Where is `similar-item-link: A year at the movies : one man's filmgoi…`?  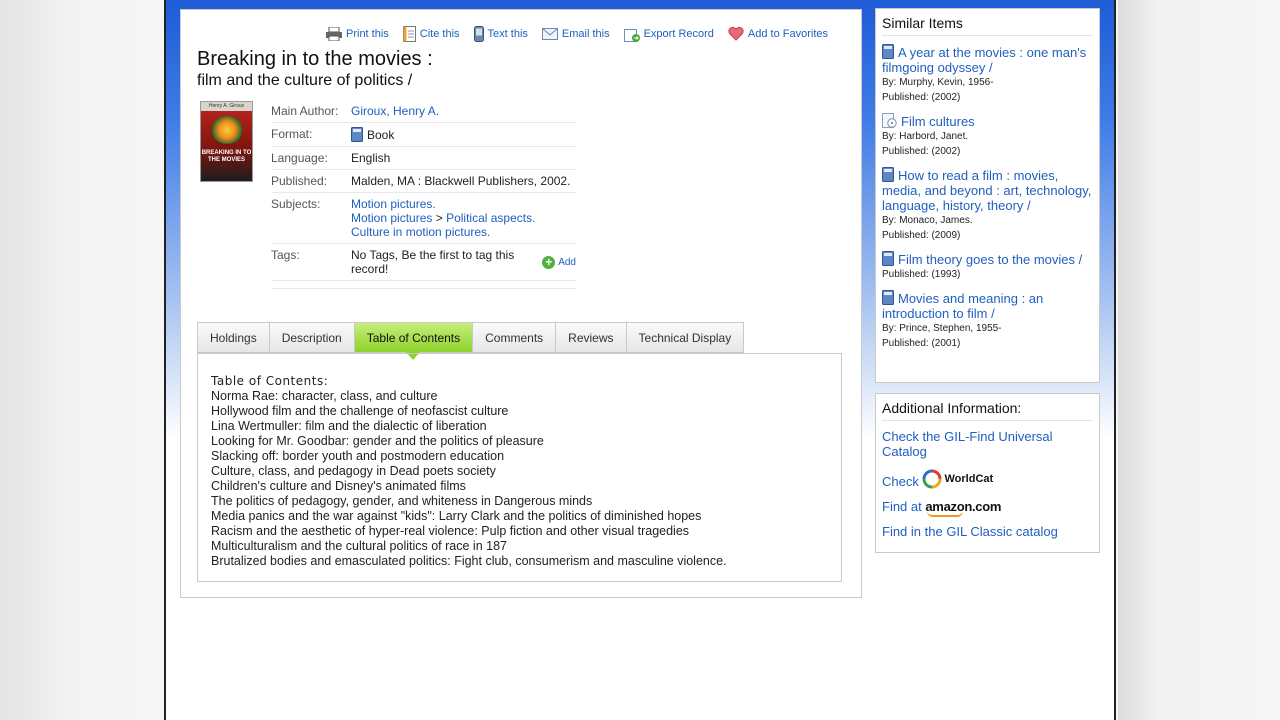
similar-item-link: A year at the movies : one man's filmgoi… is located at coordinates (987, 59).